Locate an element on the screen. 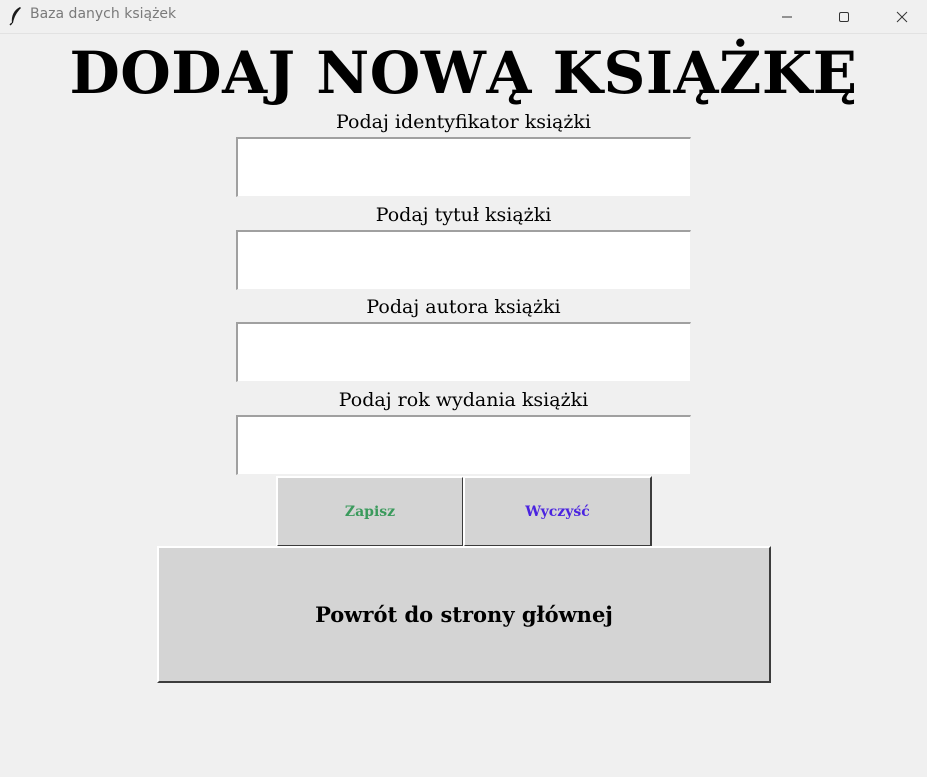 The image size is (927, 777). close-icon is located at coordinates (902, 16).